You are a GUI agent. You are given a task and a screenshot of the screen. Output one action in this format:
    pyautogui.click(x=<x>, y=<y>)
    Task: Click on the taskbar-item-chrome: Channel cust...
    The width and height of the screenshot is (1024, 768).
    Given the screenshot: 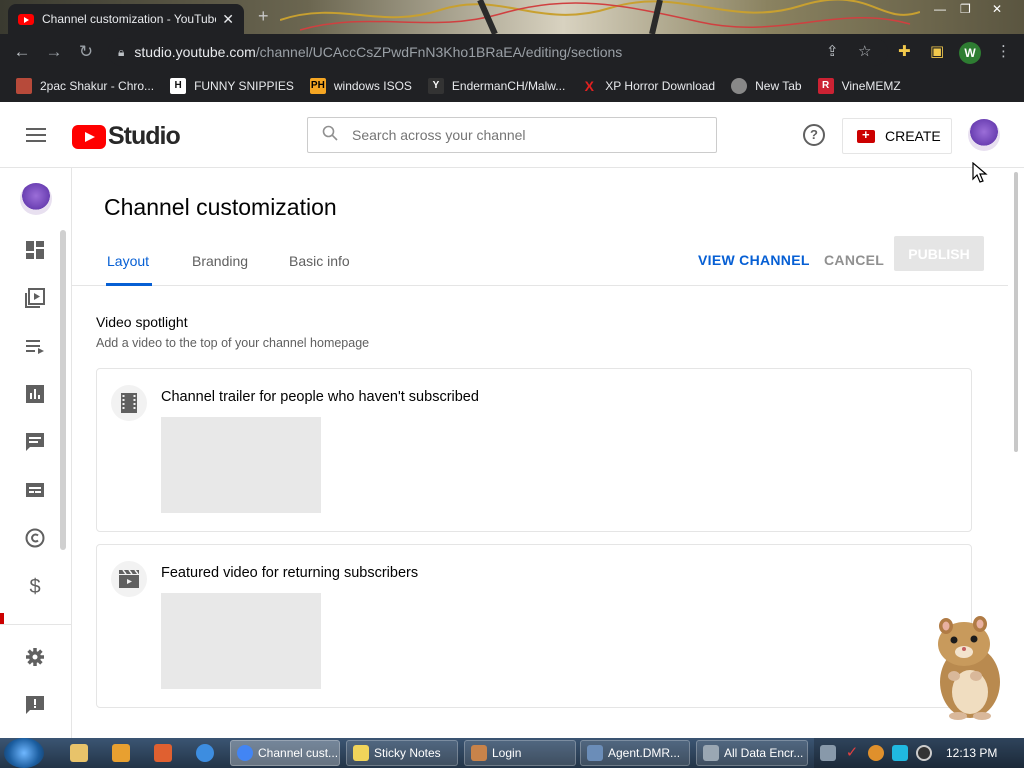 What is the action you would take?
    pyautogui.click(x=285, y=753)
    